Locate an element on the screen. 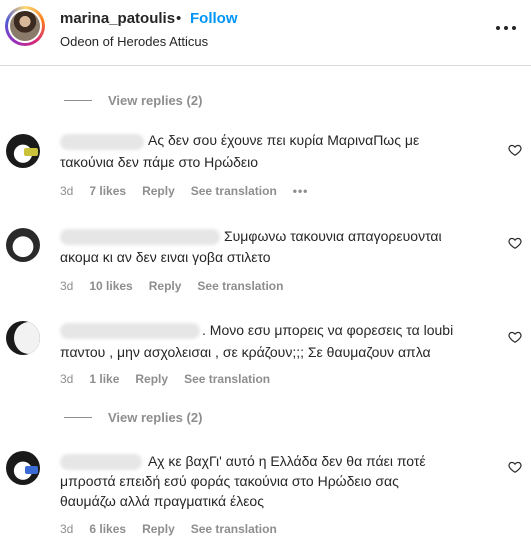 Image resolution: width=531 pixels, height=546 pixels. follow-button: Follow is located at coordinates (214, 18).